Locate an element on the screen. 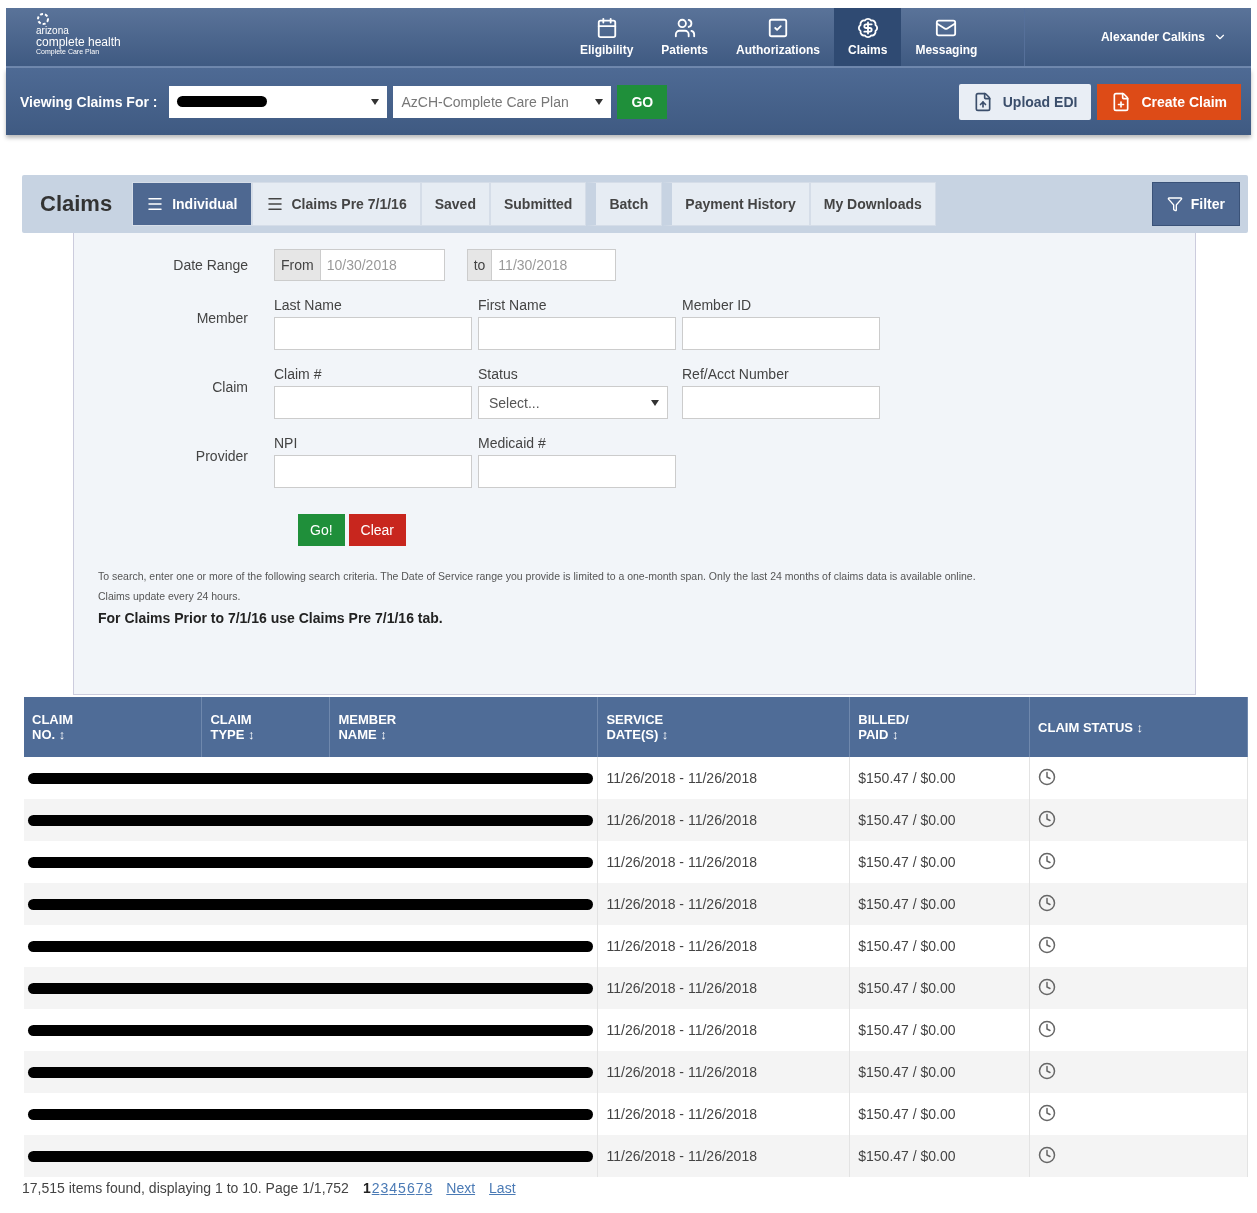  view-tab: Payment History is located at coordinates (736, 204).